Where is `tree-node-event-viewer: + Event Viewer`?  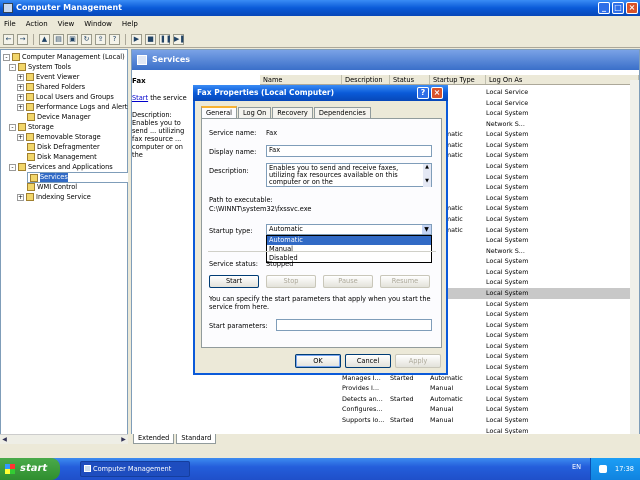
tree-node-event-viewer: + Event Viewer is located at coordinates (48, 77).